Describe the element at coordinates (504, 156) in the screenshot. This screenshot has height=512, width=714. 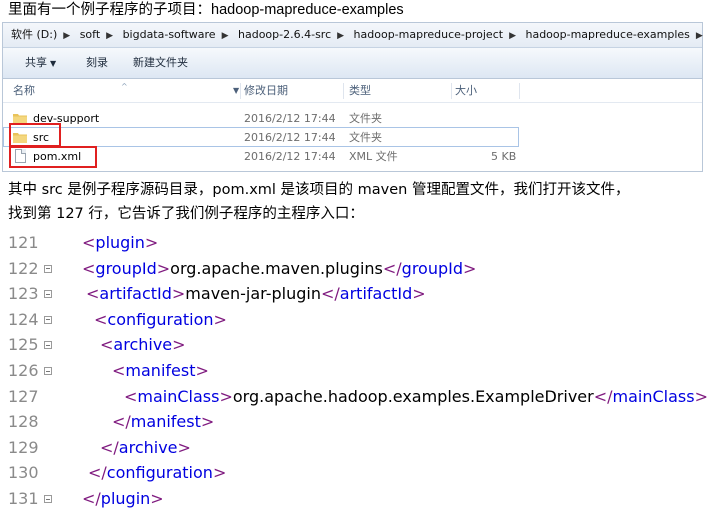
I see `file-size: 5 KB` at that location.